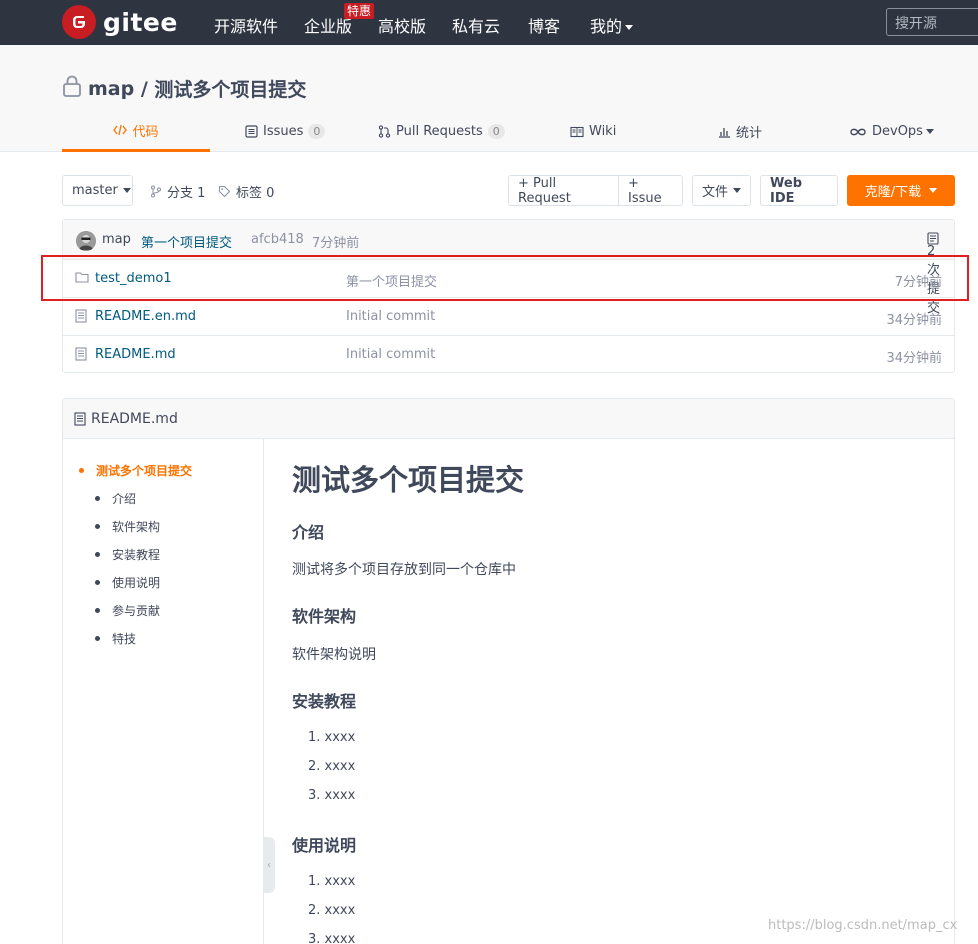 Image resolution: width=978 pixels, height=944 pixels. I want to click on toc-collapse-handle: ‹, so click(269, 865).